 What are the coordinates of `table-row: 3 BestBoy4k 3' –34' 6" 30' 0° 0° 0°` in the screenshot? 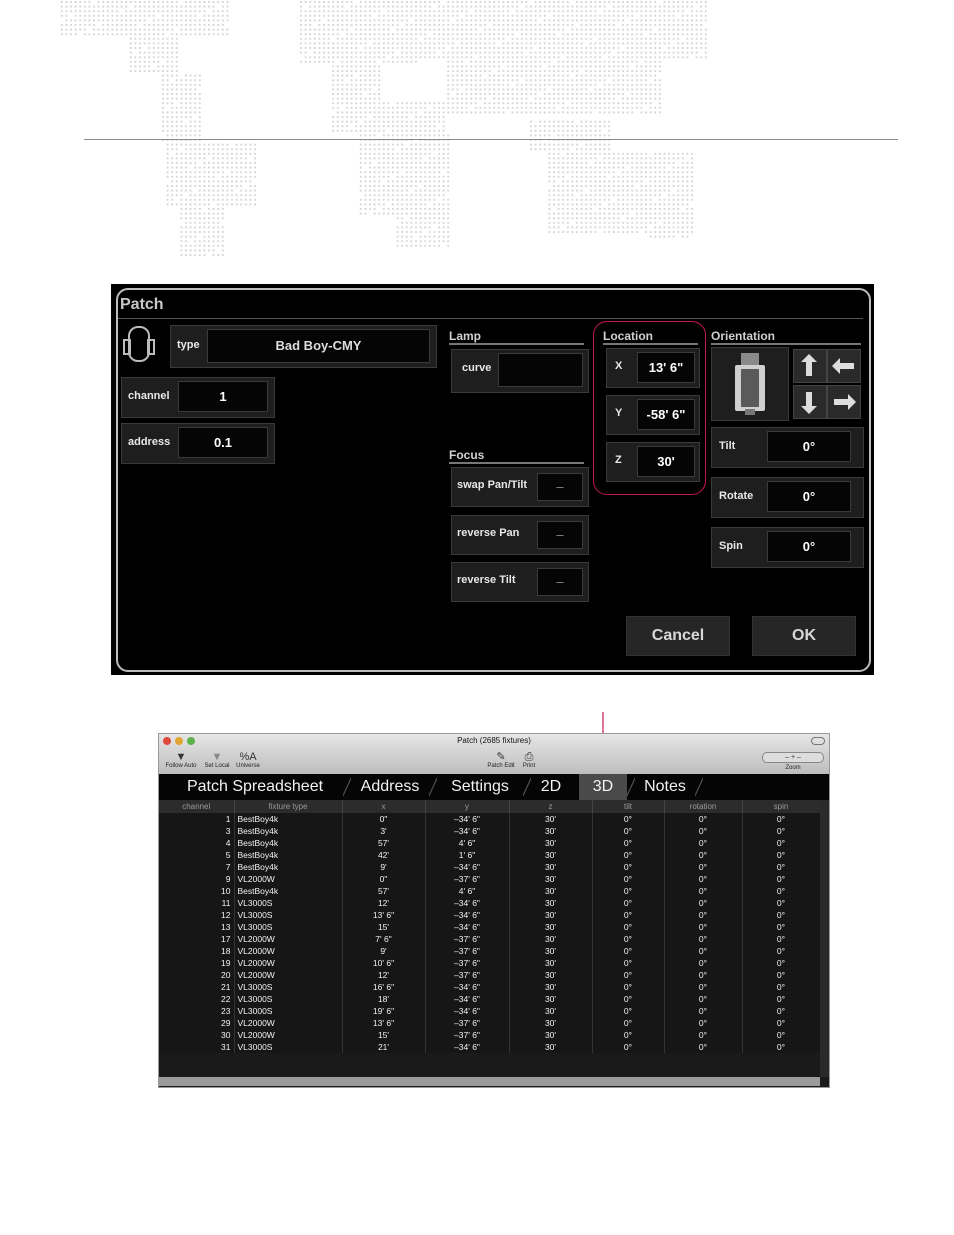 It's located at (490, 831).